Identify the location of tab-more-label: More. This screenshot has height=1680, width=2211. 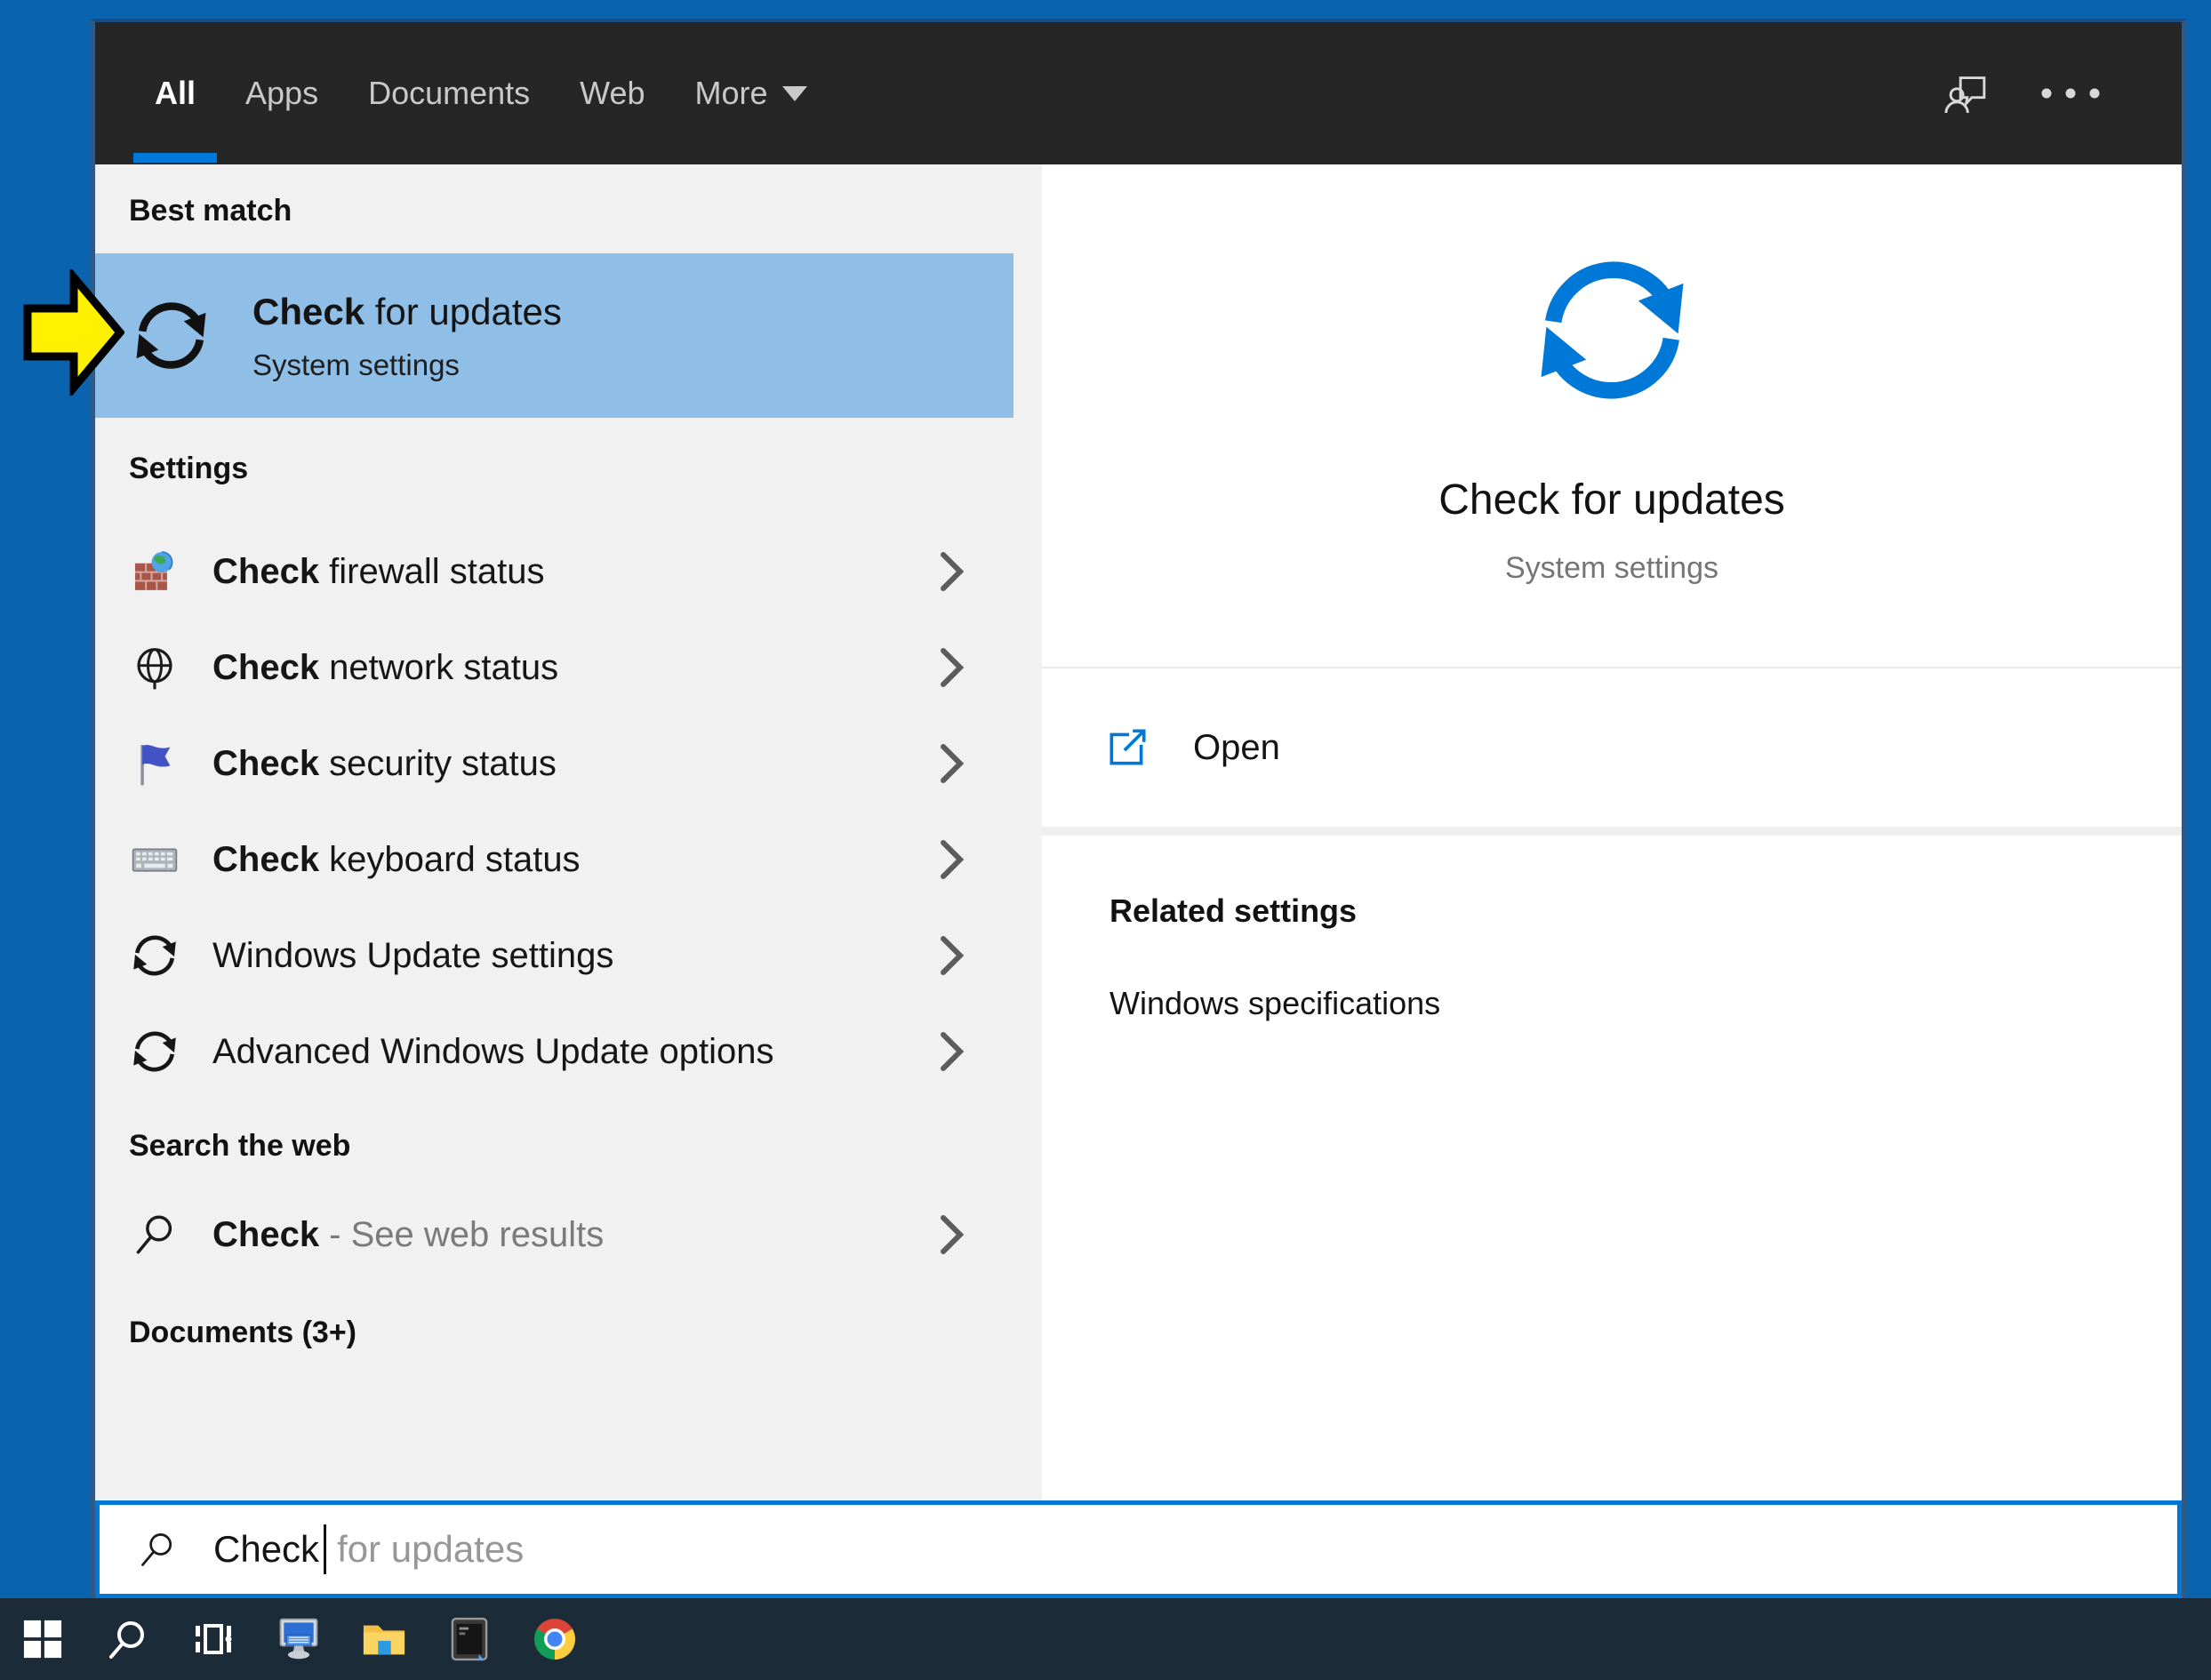
(731, 93).